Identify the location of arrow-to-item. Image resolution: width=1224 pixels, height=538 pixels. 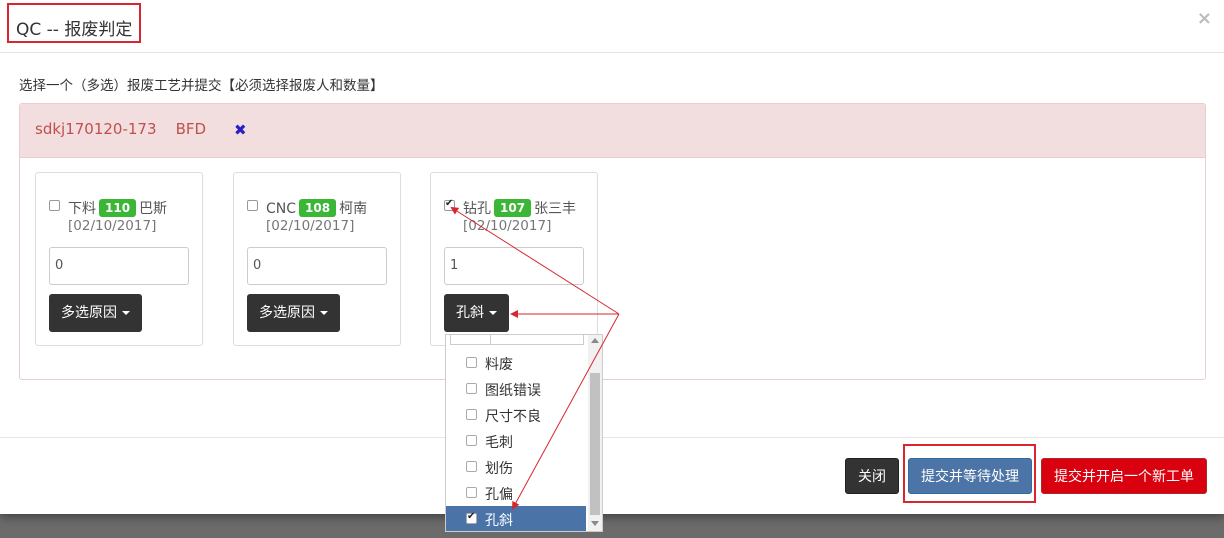
(566, 411).